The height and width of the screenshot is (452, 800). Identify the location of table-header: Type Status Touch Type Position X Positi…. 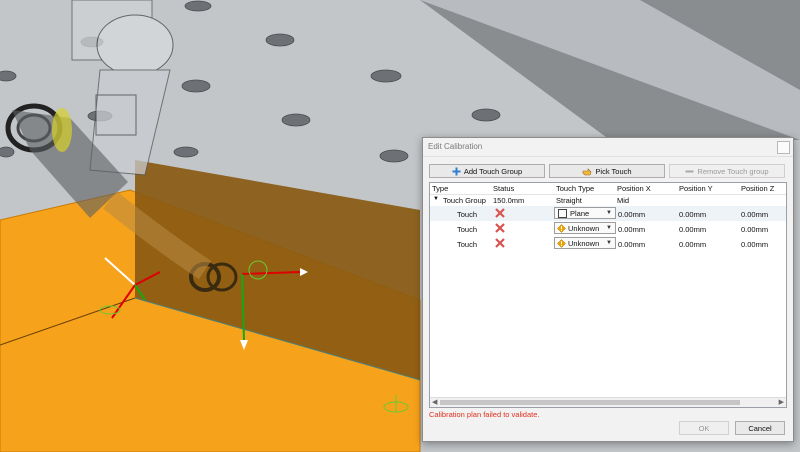
(608, 189).